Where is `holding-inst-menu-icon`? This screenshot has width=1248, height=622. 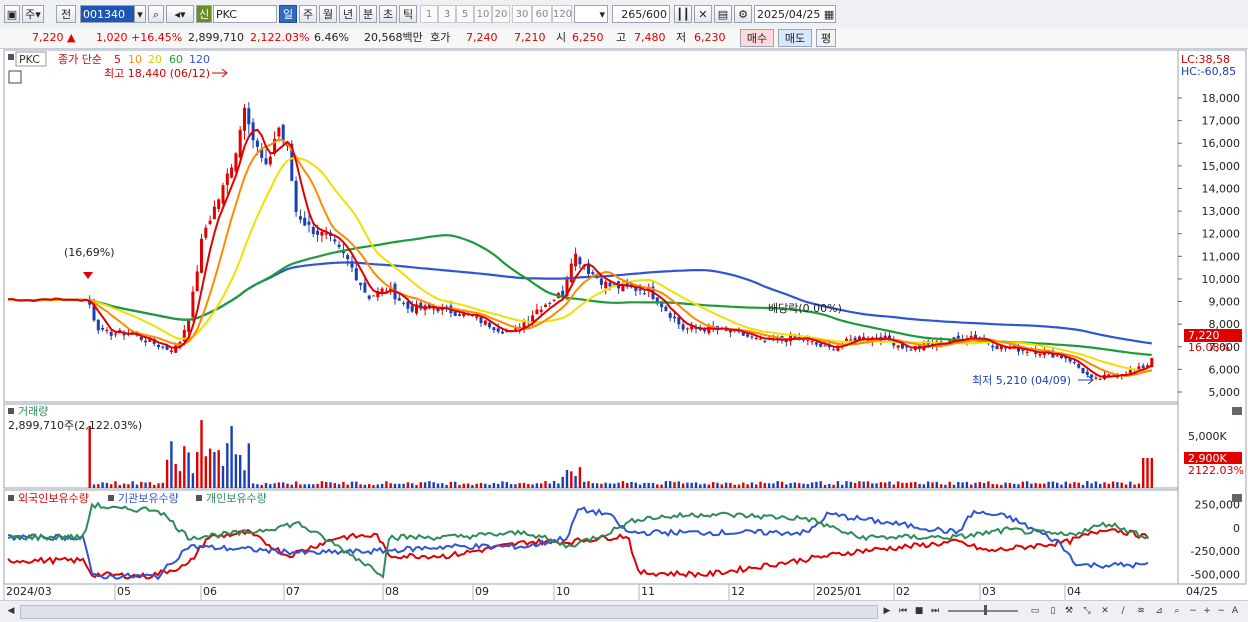 holding-inst-menu-icon is located at coordinates (111, 498).